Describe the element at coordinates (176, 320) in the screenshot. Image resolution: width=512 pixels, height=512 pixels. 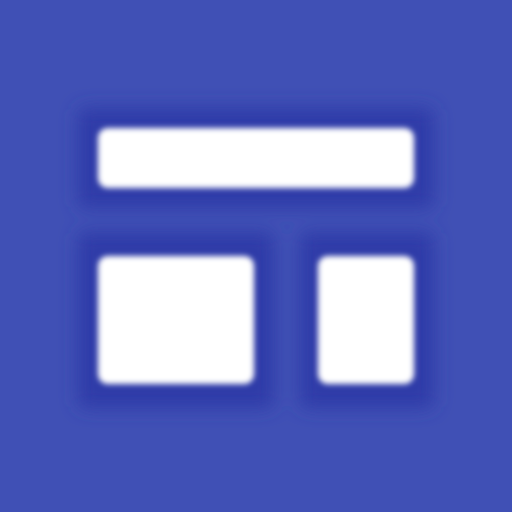
I see `main-tile` at that location.